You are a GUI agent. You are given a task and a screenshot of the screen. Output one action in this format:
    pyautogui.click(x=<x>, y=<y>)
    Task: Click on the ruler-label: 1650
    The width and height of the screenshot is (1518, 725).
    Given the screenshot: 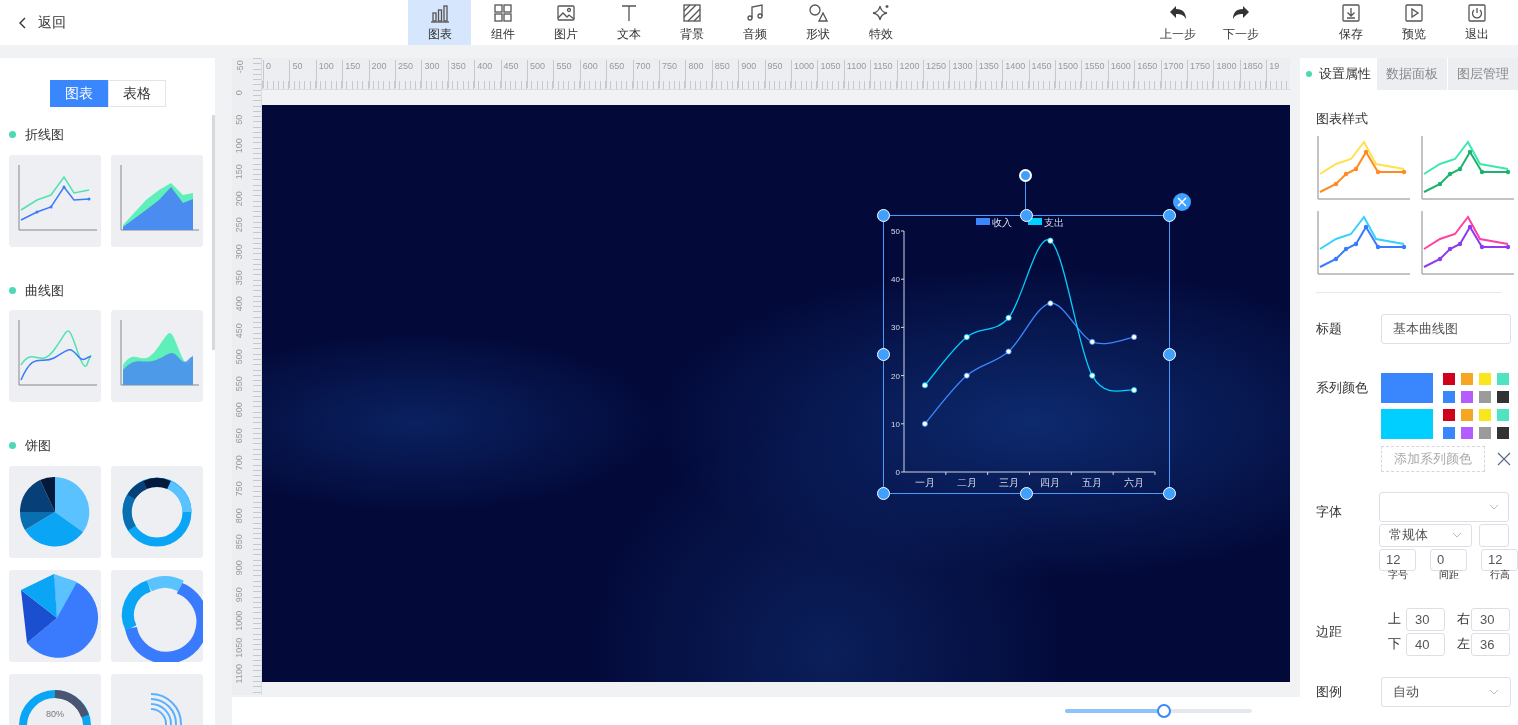 What is the action you would take?
    pyautogui.click(x=1146, y=74)
    